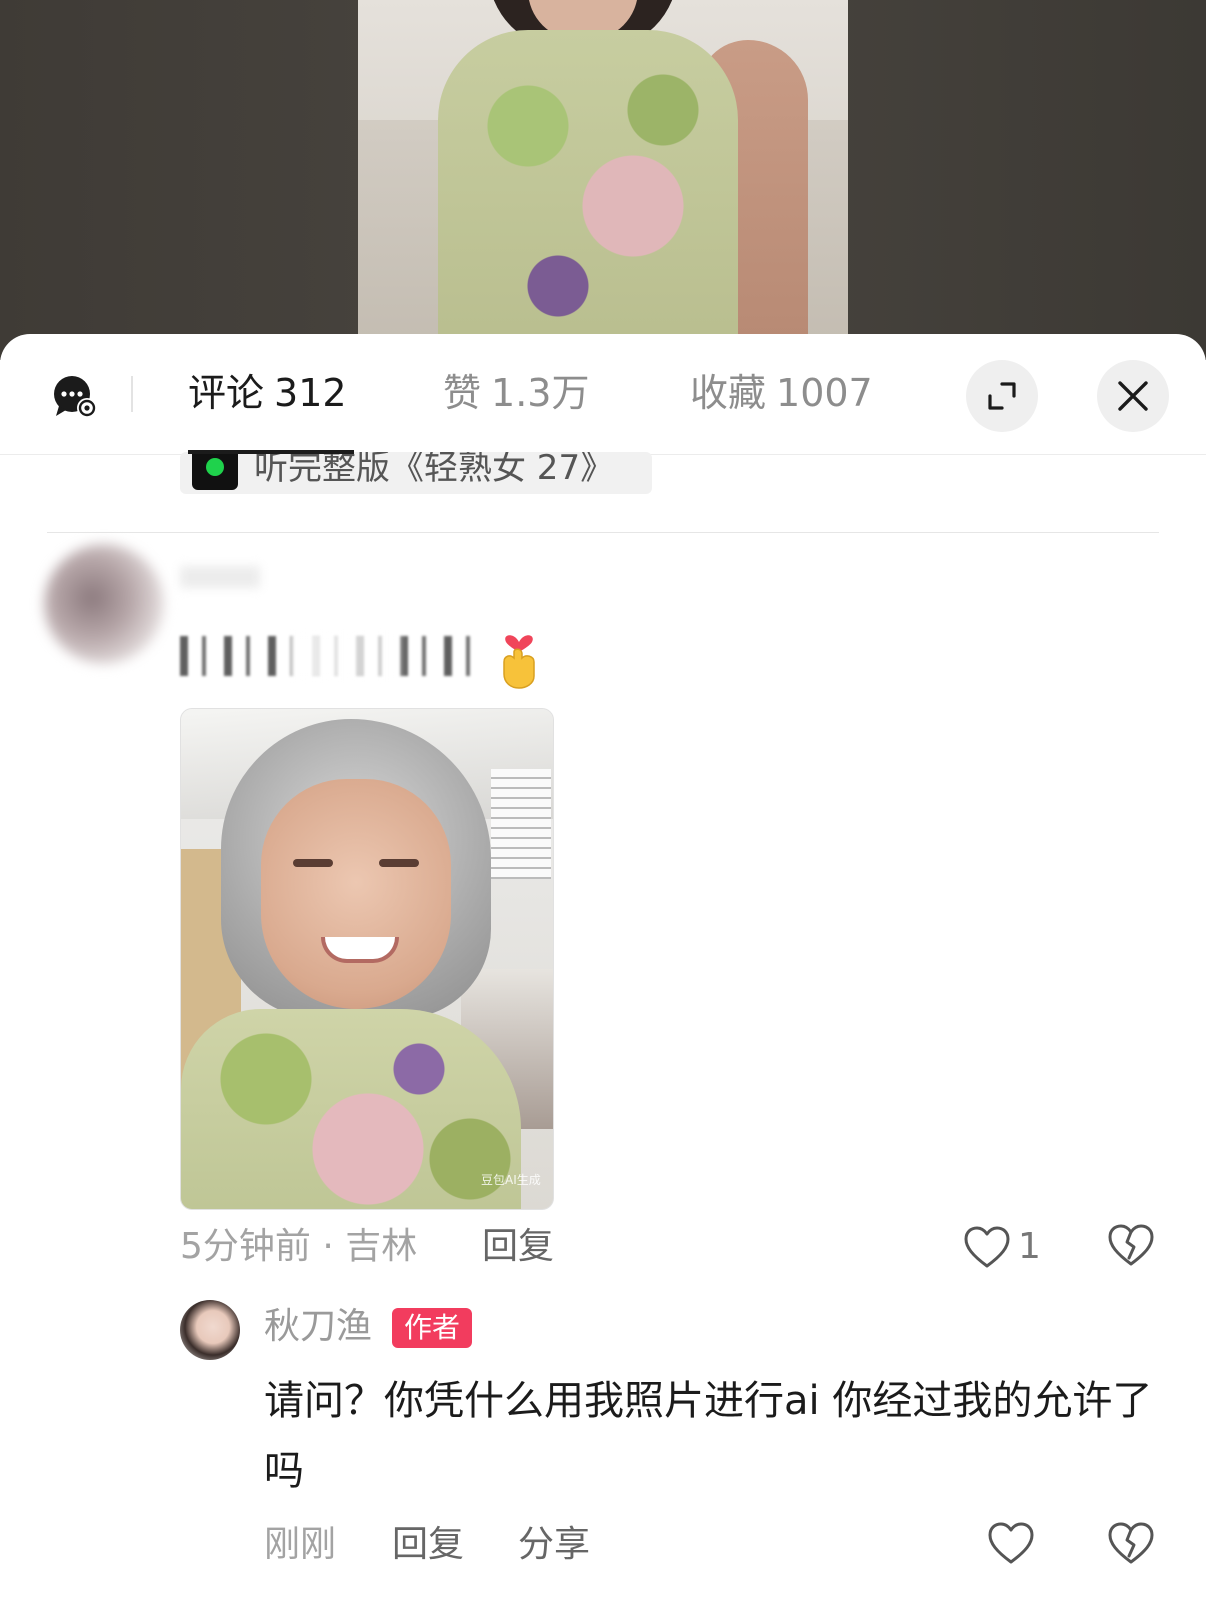 Image resolution: width=1206 pixels, height=1608 pixels. What do you see at coordinates (540, 393) in the screenshot?
I see `tab-likes-count: 1.3万` at bounding box center [540, 393].